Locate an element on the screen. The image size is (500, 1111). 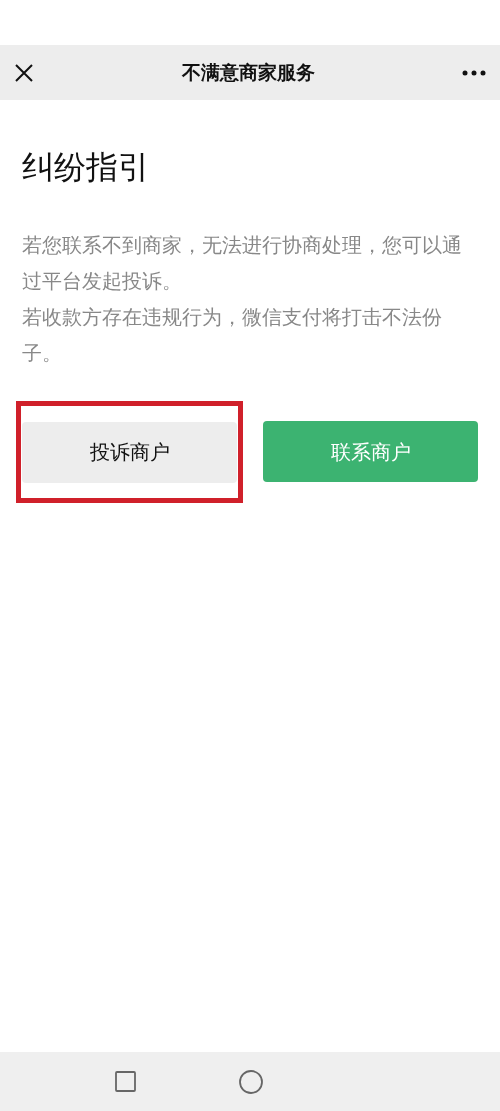
section-heading: 纠纷指引 is located at coordinates (86, 167).